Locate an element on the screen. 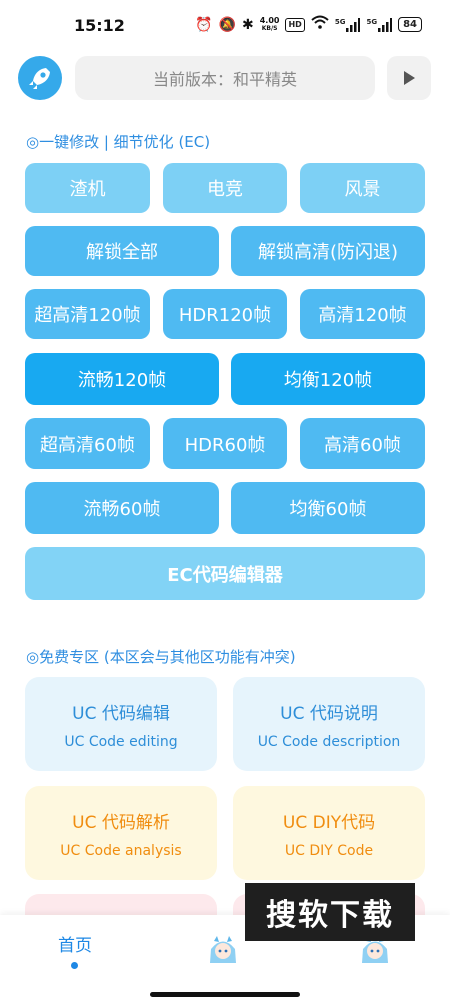 The height and width of the screenshot is (1005, 450). nav-avatar-icon is located at coordinates (223, 950).